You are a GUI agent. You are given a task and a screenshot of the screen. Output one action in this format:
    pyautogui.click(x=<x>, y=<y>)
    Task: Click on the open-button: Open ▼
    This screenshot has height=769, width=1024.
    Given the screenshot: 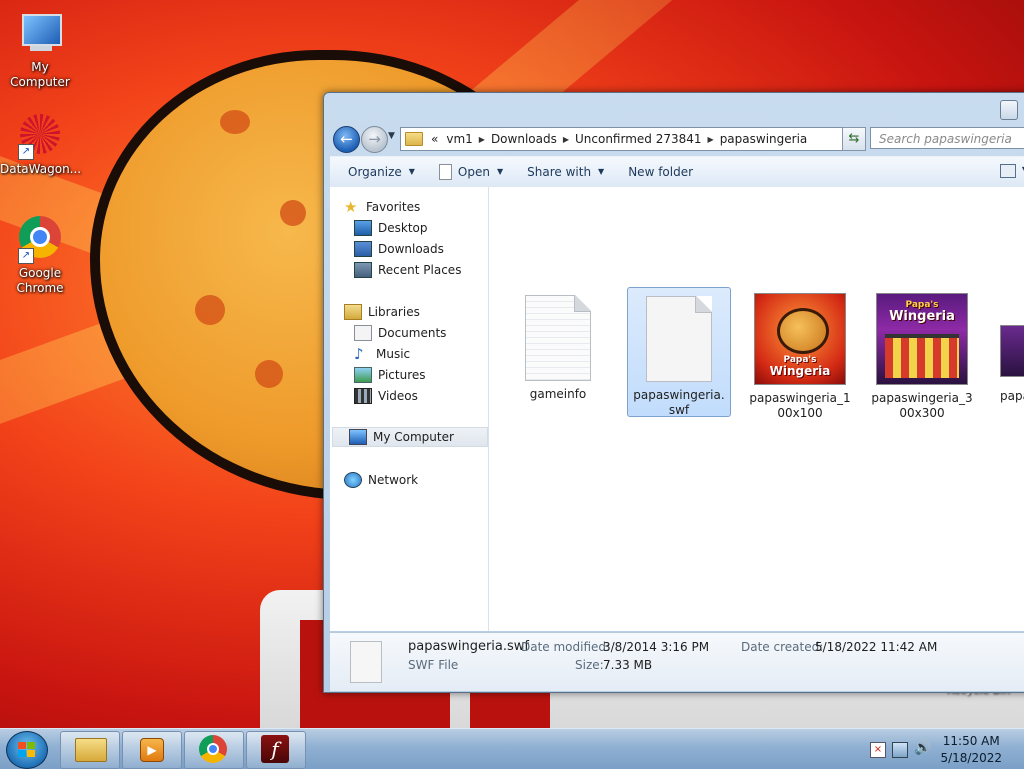 What is the action you would take?
    pyautogui.click(x=471, y=172)
    